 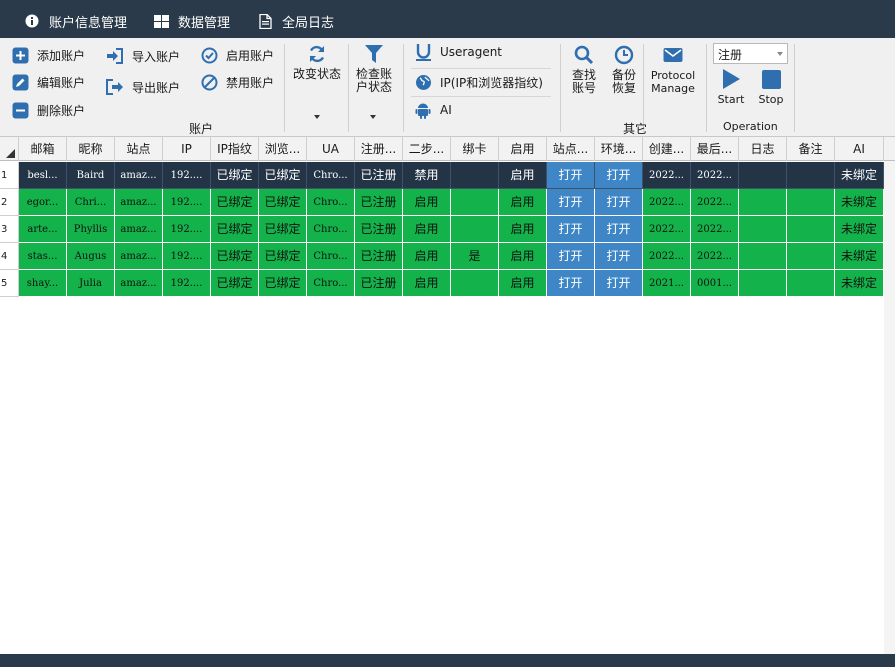 What do you see at coordinates (43, 149) in the screenshot?
I see `column-header: 邮箱` at bounding box center [43, 149].